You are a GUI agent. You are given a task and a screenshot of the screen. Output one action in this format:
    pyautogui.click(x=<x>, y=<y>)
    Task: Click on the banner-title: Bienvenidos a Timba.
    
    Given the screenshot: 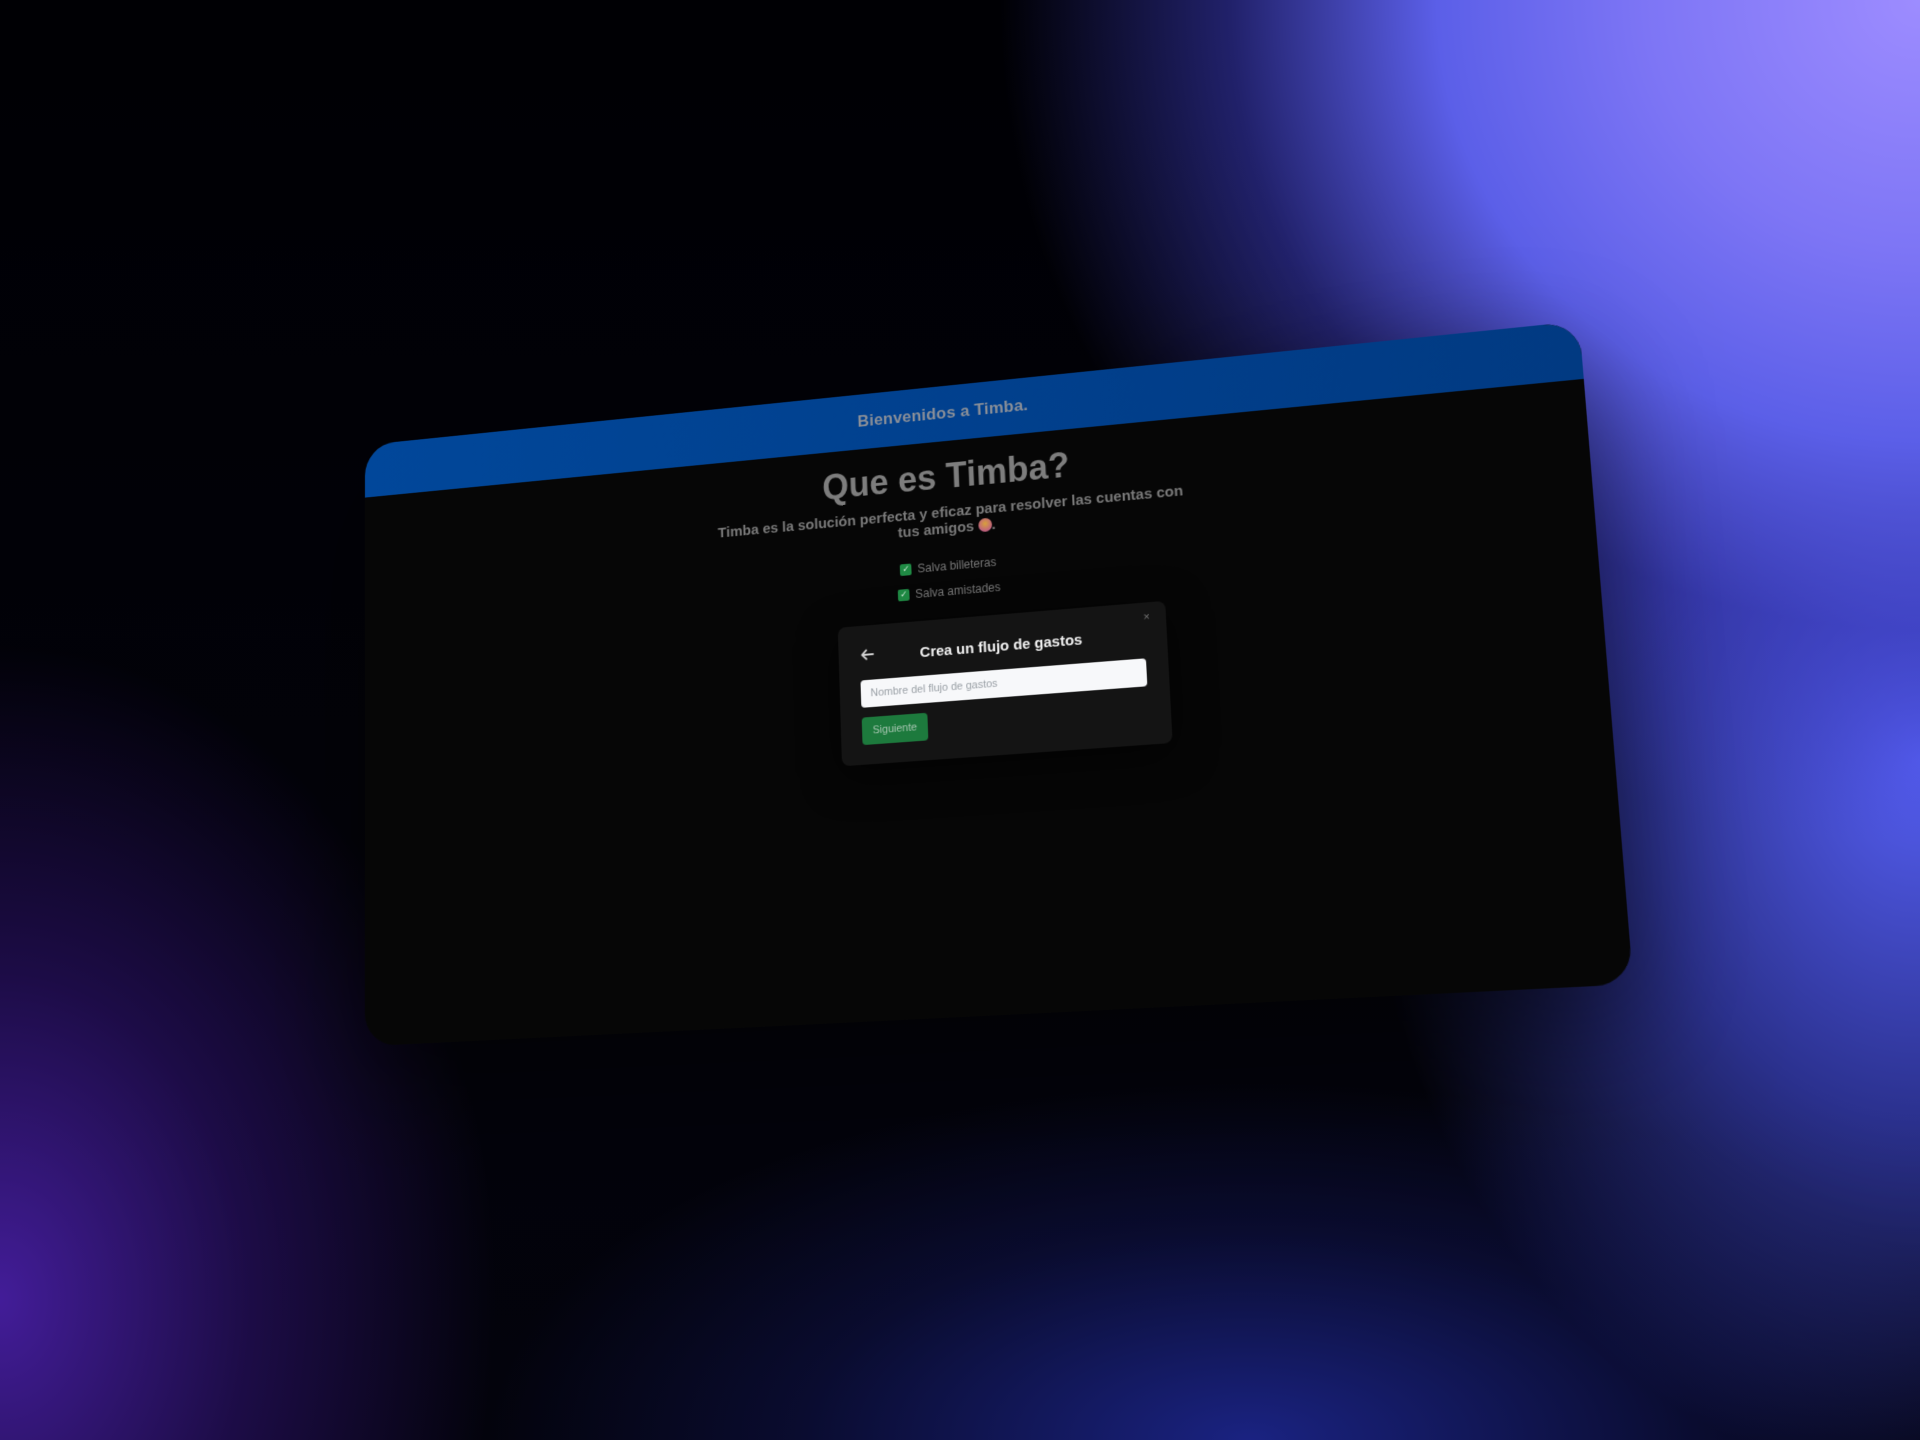 What is the action you would take?
    pyautogui.click(x=943, y=413)
    